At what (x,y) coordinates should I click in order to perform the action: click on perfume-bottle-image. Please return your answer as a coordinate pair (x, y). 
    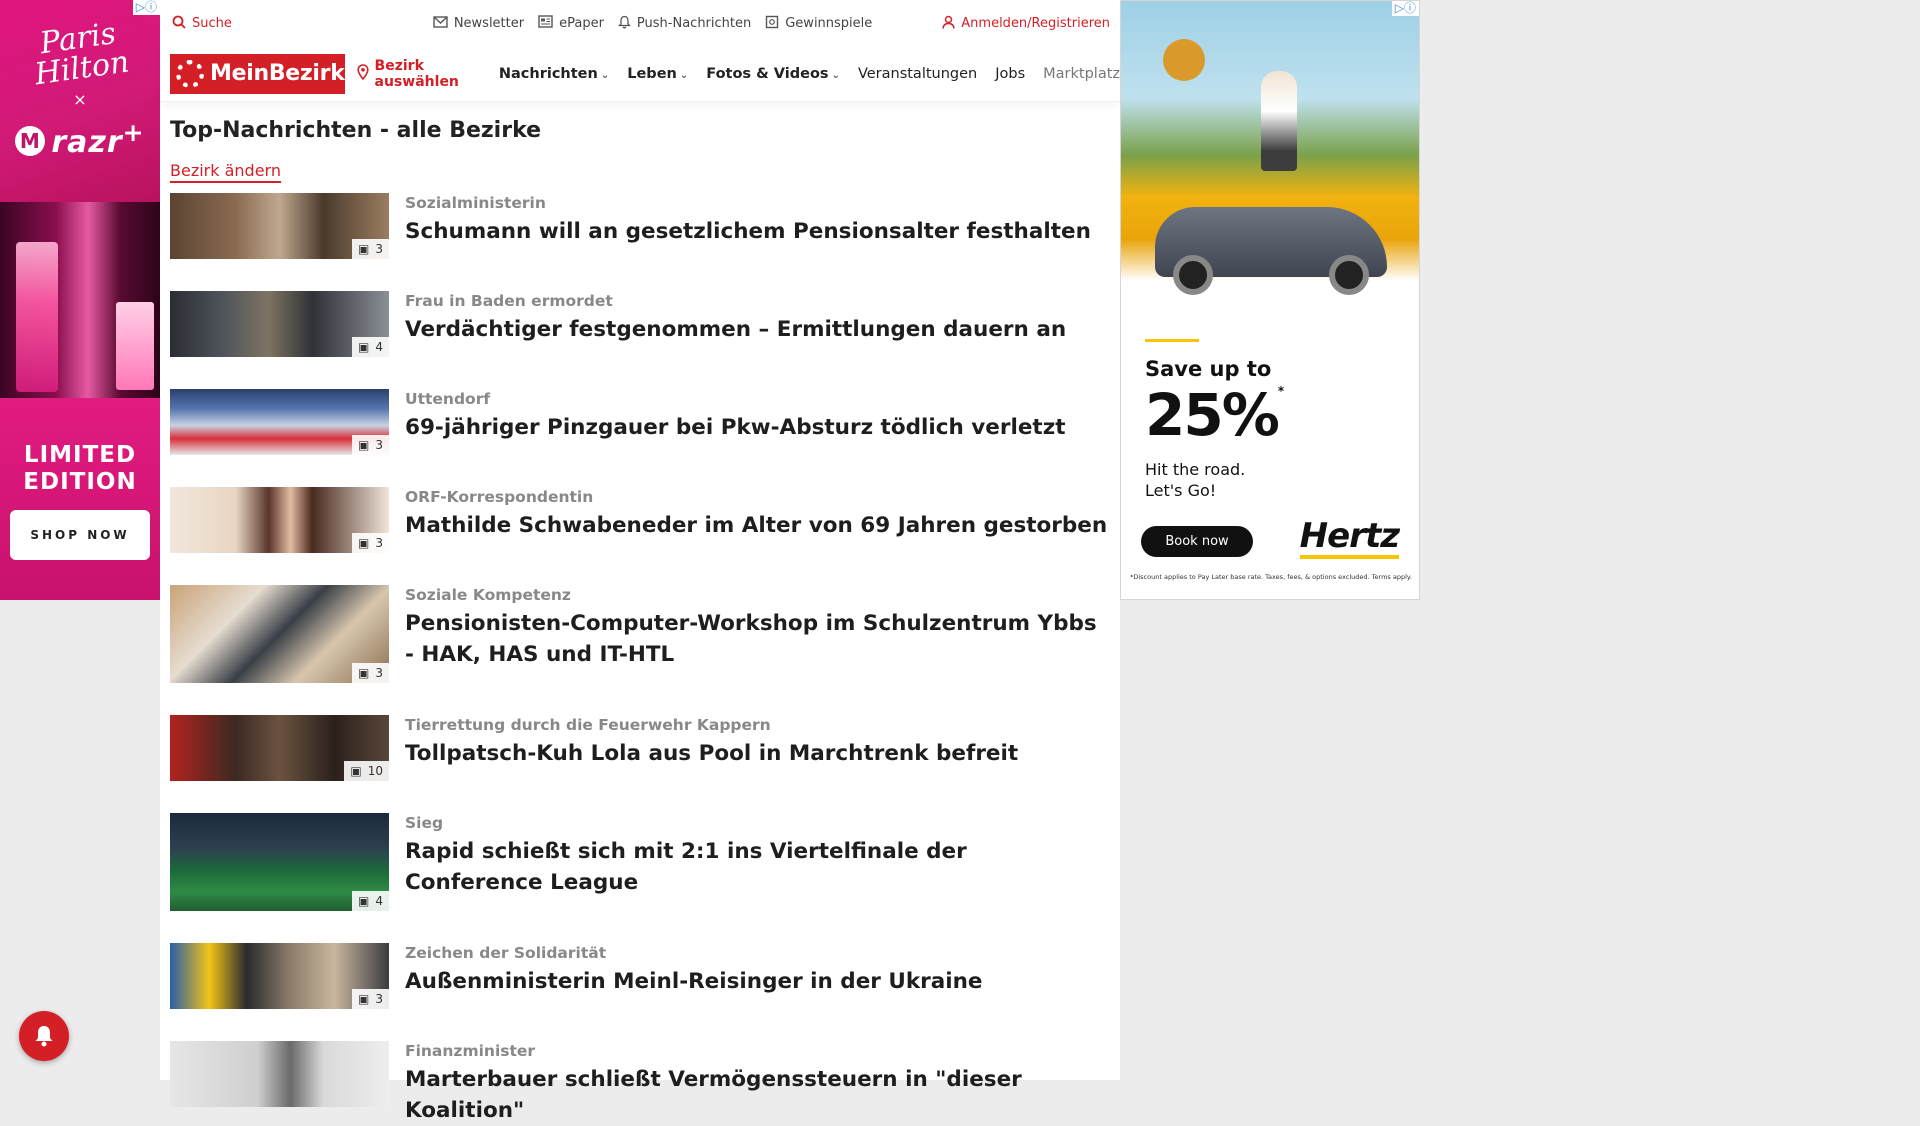
    Looking at the image, I should click on (37, 317).